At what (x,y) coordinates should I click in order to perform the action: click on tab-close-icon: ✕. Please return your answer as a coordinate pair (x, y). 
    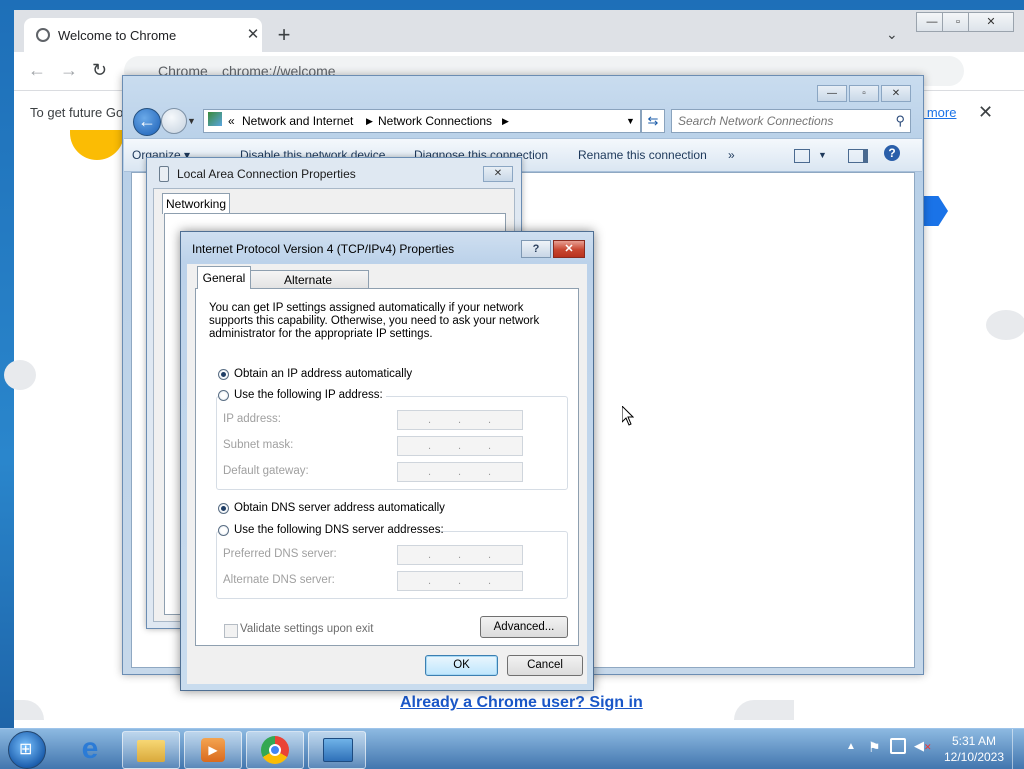
    Looking at the image, I should click on (253, 35).